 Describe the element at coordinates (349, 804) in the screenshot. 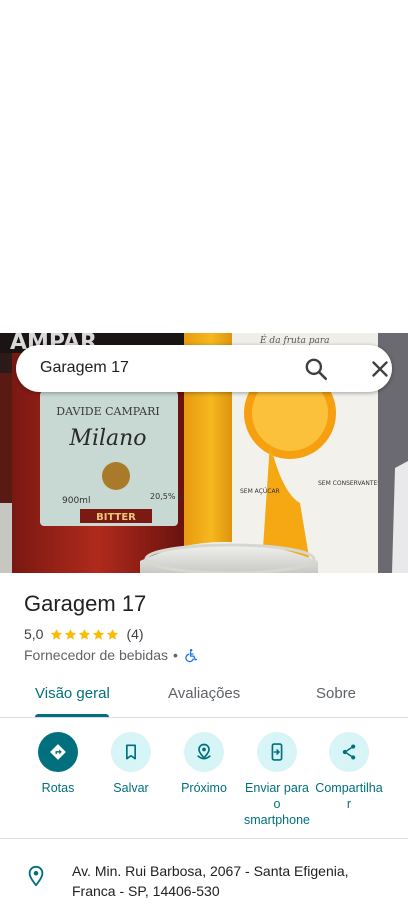

I see `share-label-line-2: r` at that location.